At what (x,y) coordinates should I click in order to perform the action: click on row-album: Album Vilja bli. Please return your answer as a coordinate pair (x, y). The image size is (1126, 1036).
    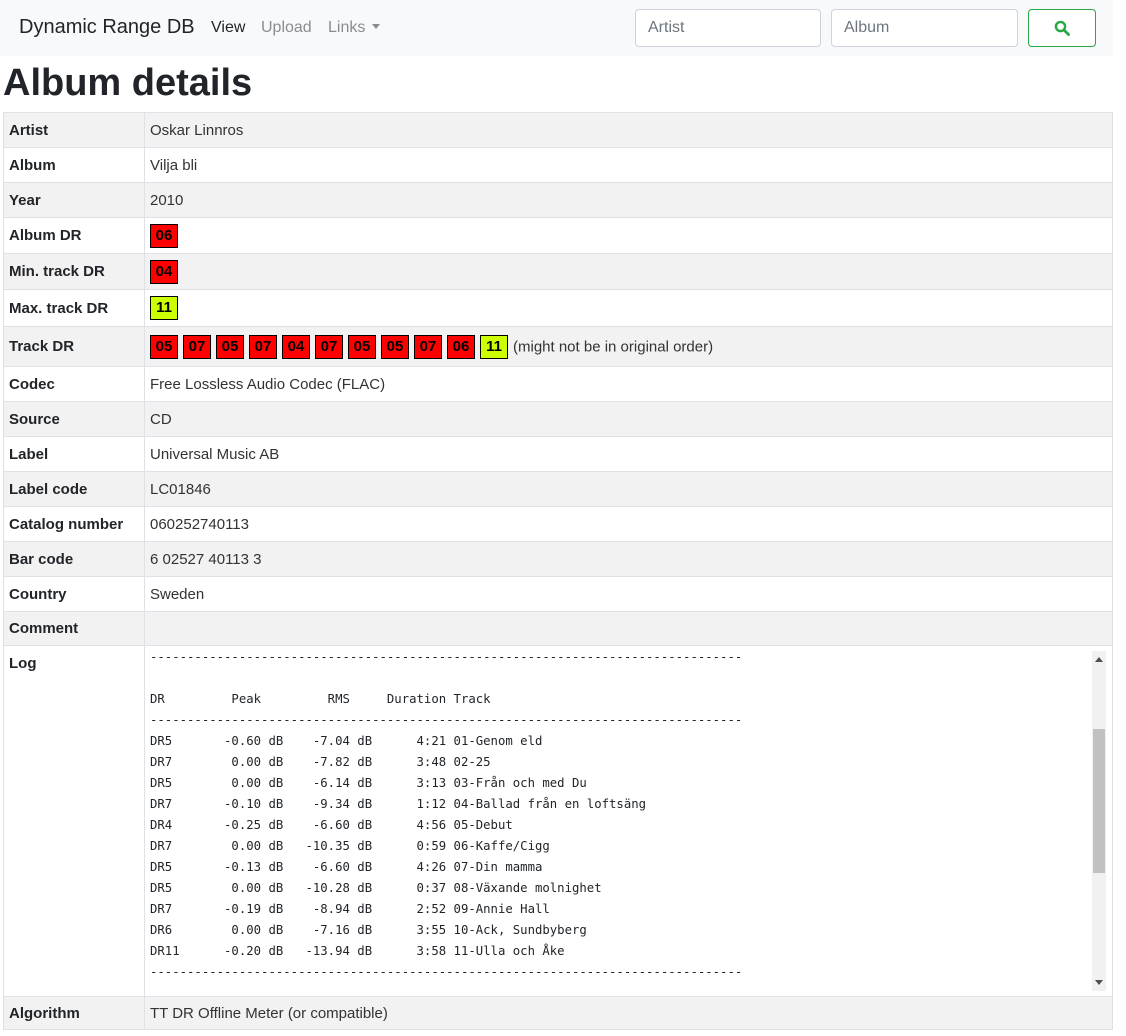
    Looking at the image, I should click on (558, 165).